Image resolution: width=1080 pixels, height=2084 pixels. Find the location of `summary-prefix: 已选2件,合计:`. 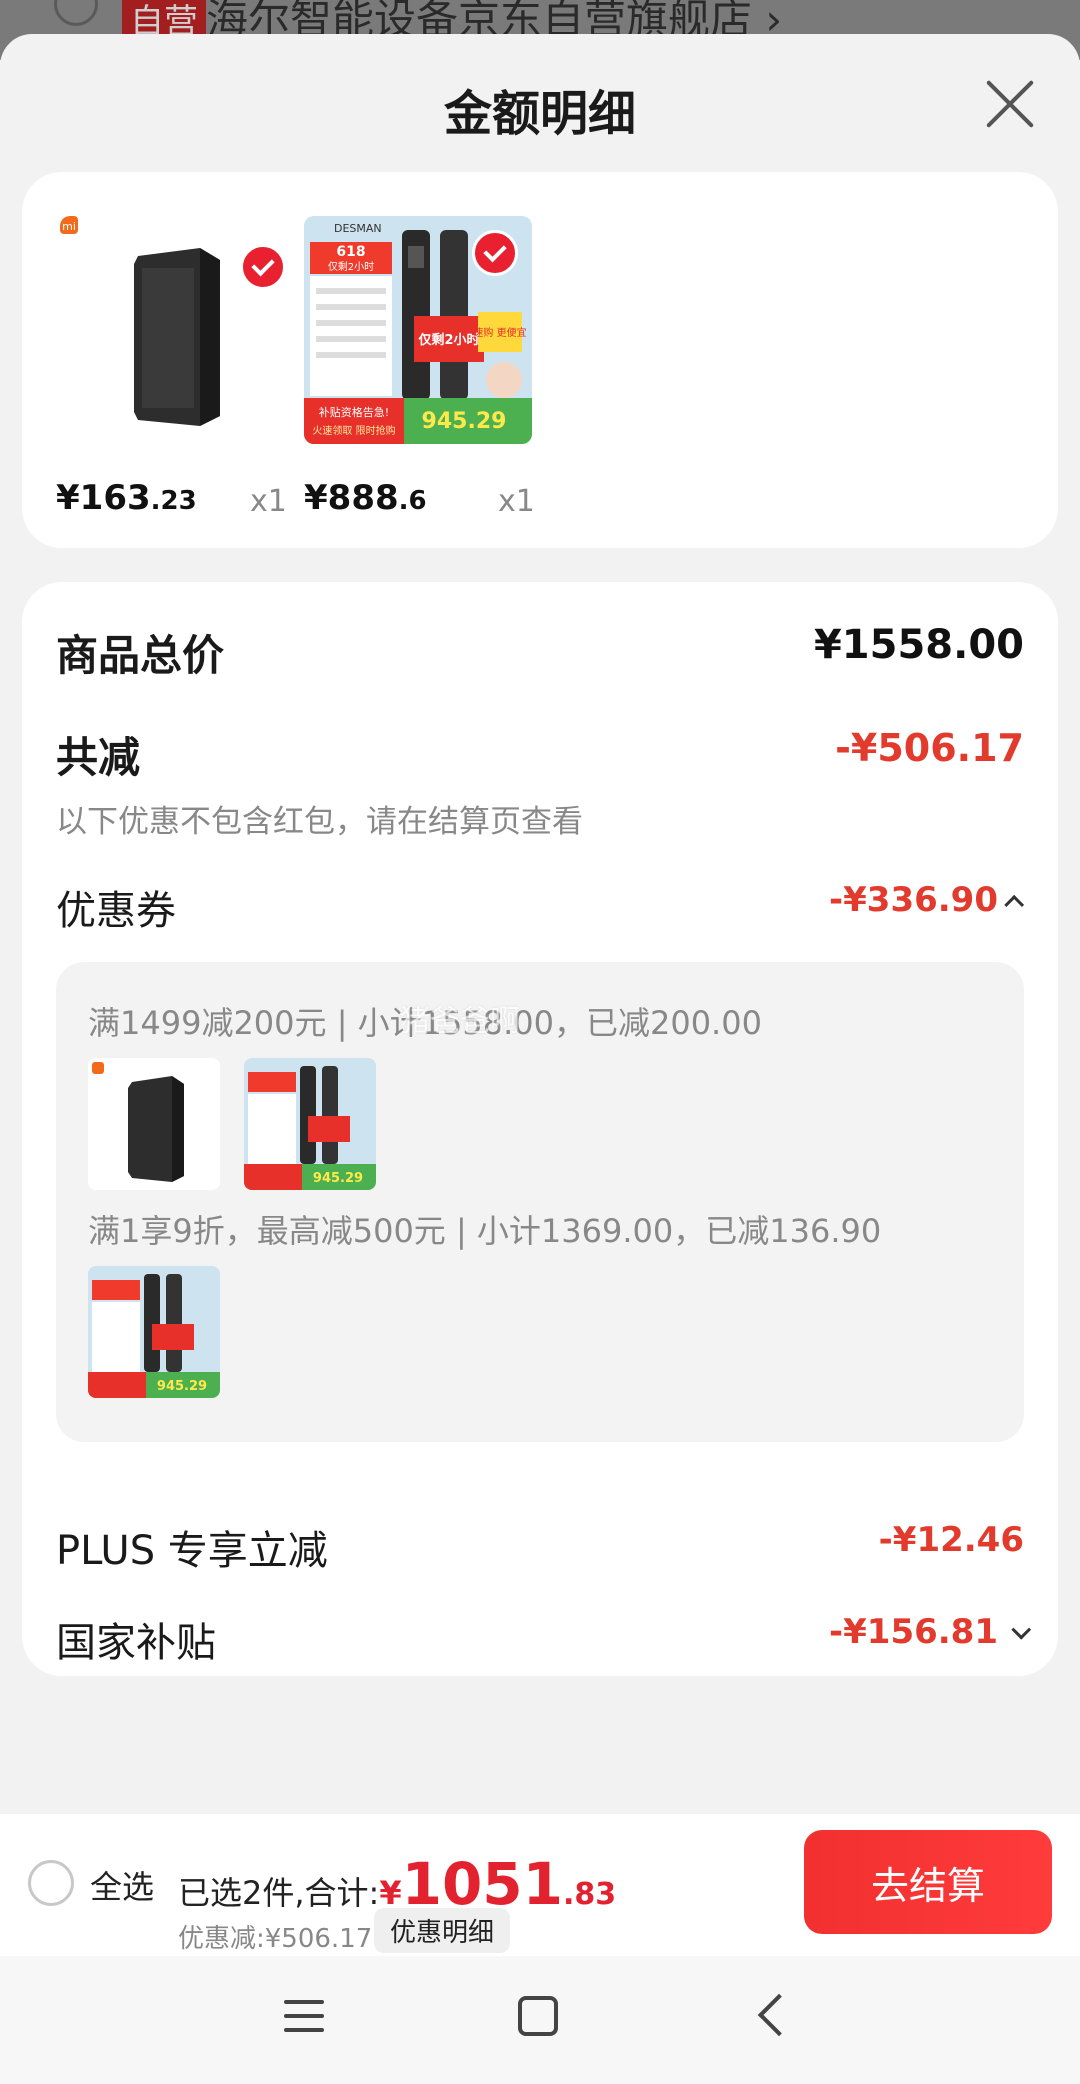

summary-prefix: 已选2件,合计: is located at coordinates (279, 1893).